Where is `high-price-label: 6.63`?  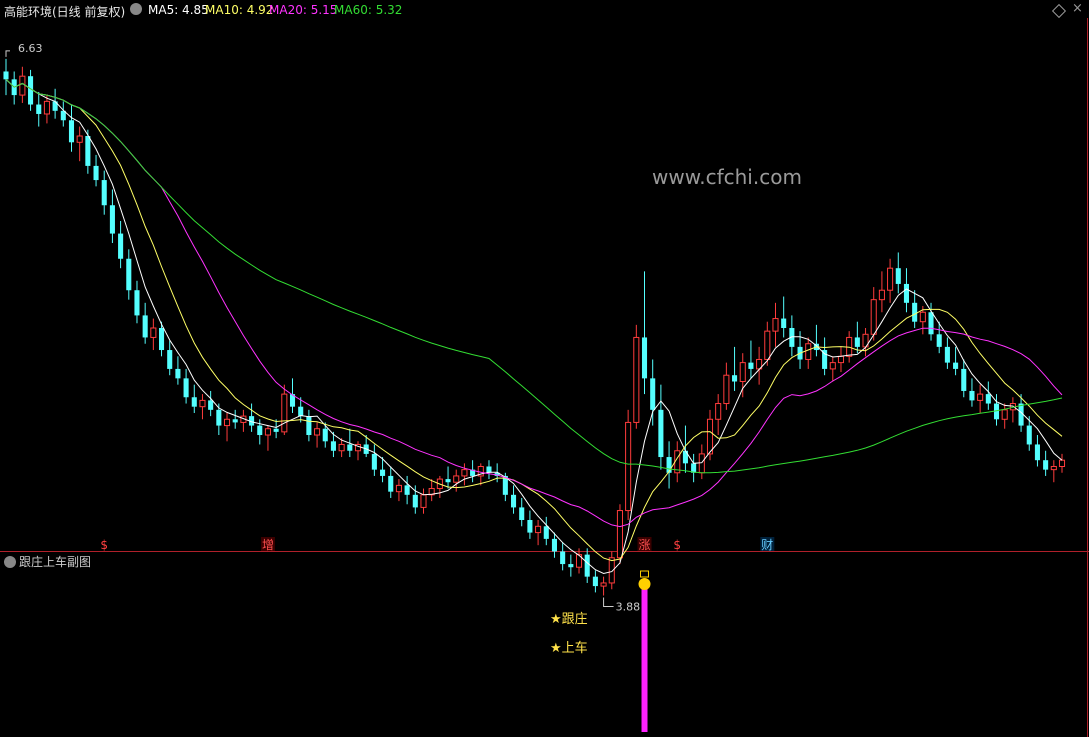
high-price-label: 6.63 is located at coordinates (30, 48).